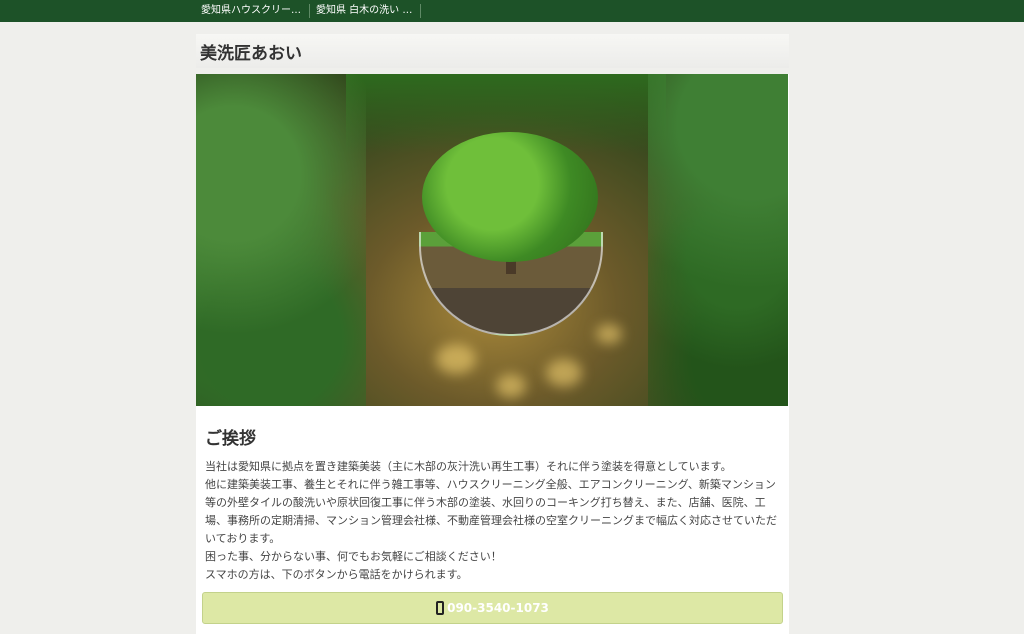 The width and height of the screenshot is (1024, 634). What do you see at coordinates (440, 608) in the screenshot?
I see `phone-icon` at bounding box center [440, 608].